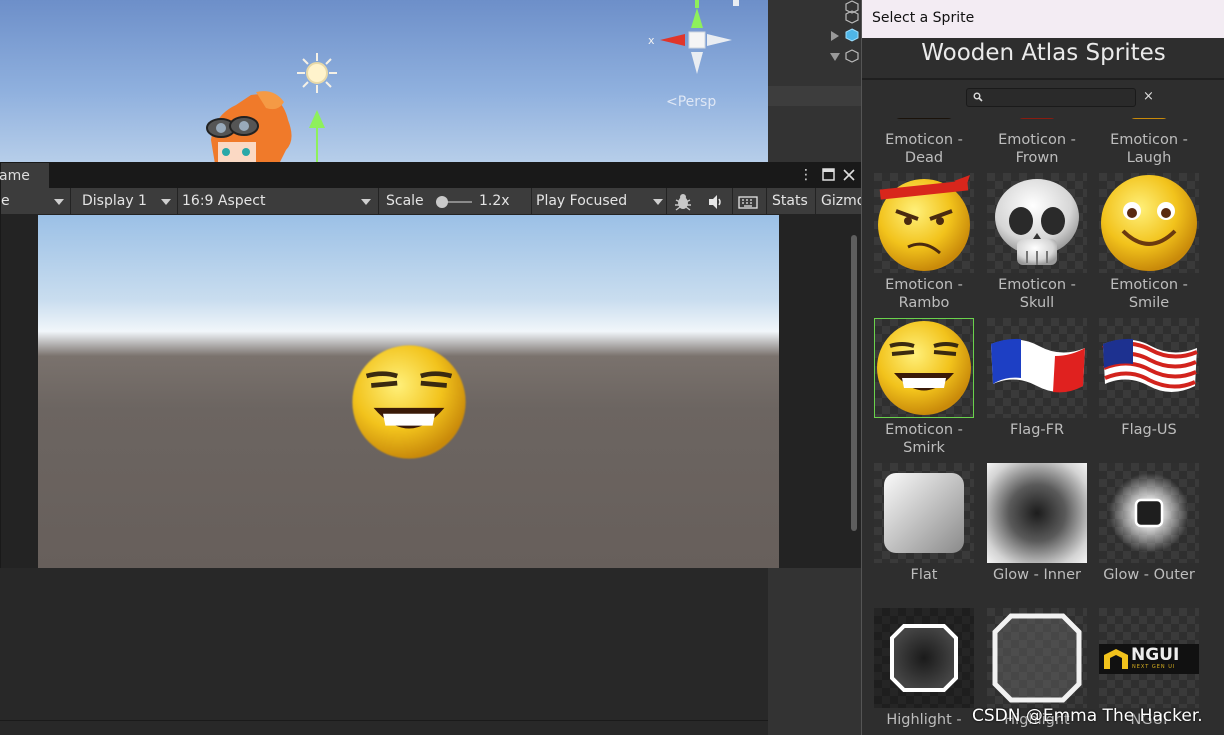  What do you see at coordinates (1037, 294) in the screenshot?
I see `sprite-label: Emoticon - Skull` at bounding box center [1037, 294].